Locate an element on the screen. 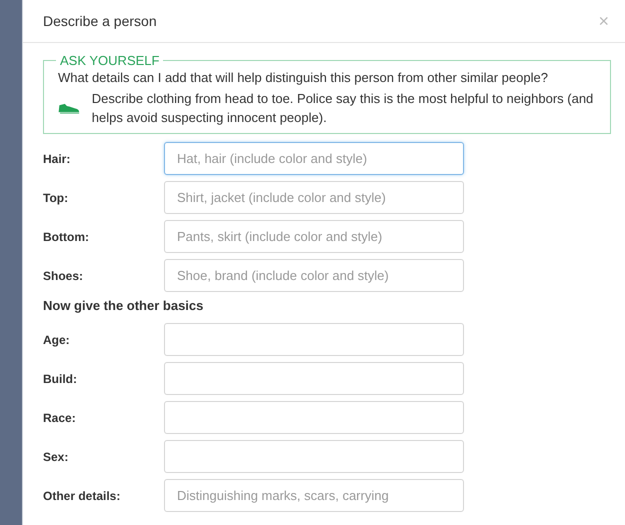 The height and width of the screenshot is (525, 625). field-label: Bottom: is located at coordinates (66, 237).